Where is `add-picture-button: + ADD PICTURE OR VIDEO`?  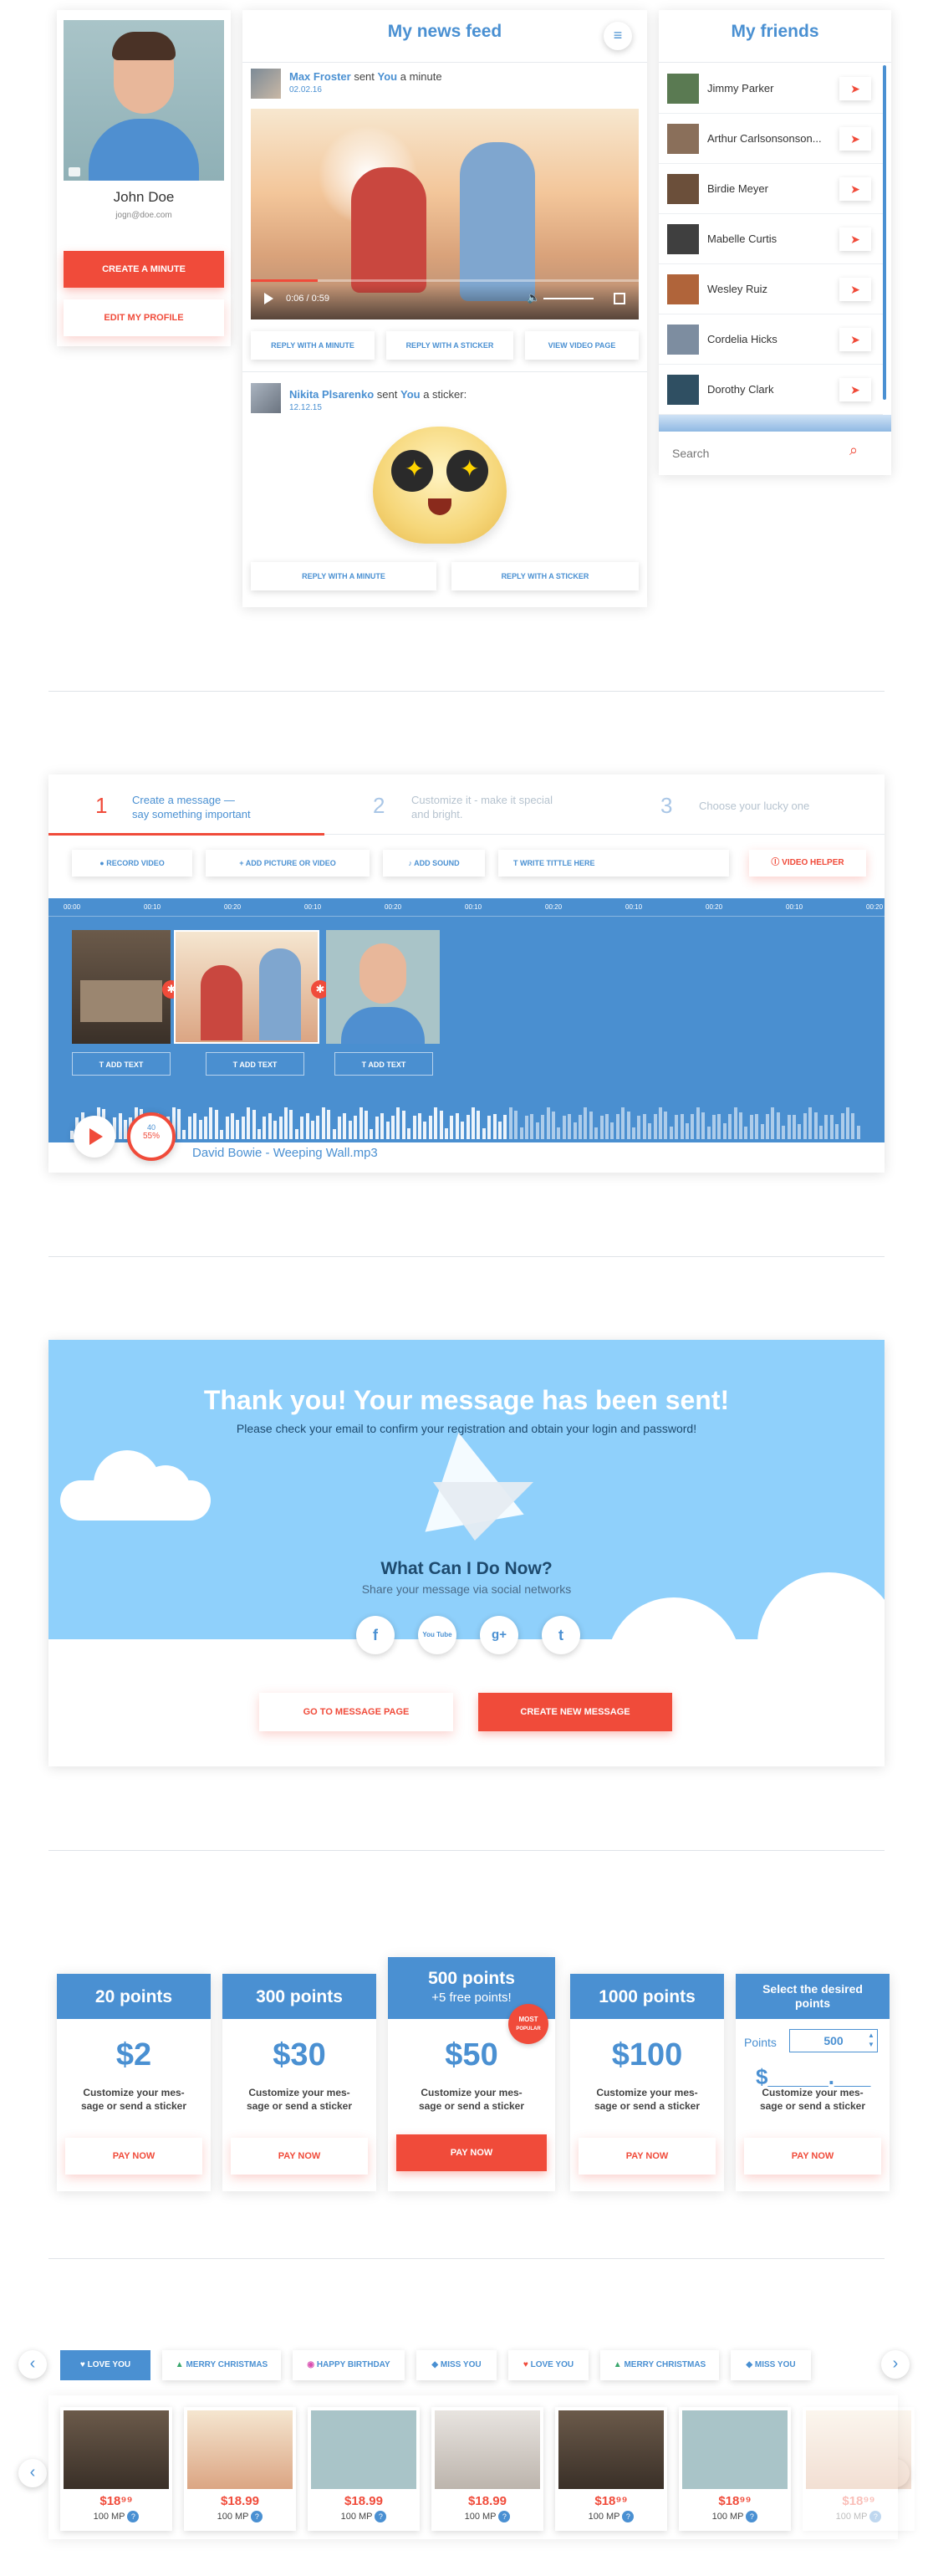
add-picture-button: + ADD PICTURE OR VIDEO is located at coordinates (288, 863).